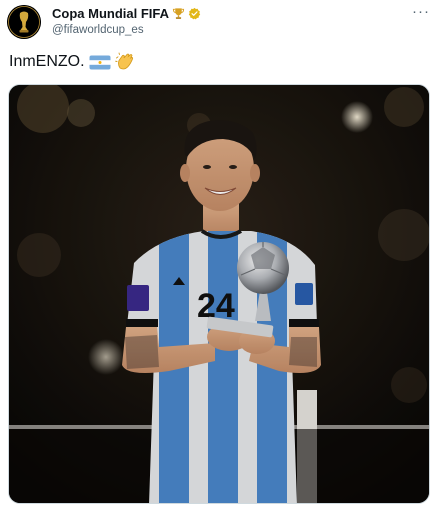 This screenshot has width=443, height=511. Describe the element at coordinates (47, 61) in the screenshot. I see `tweet-text-content: InmENZO.` at that location.